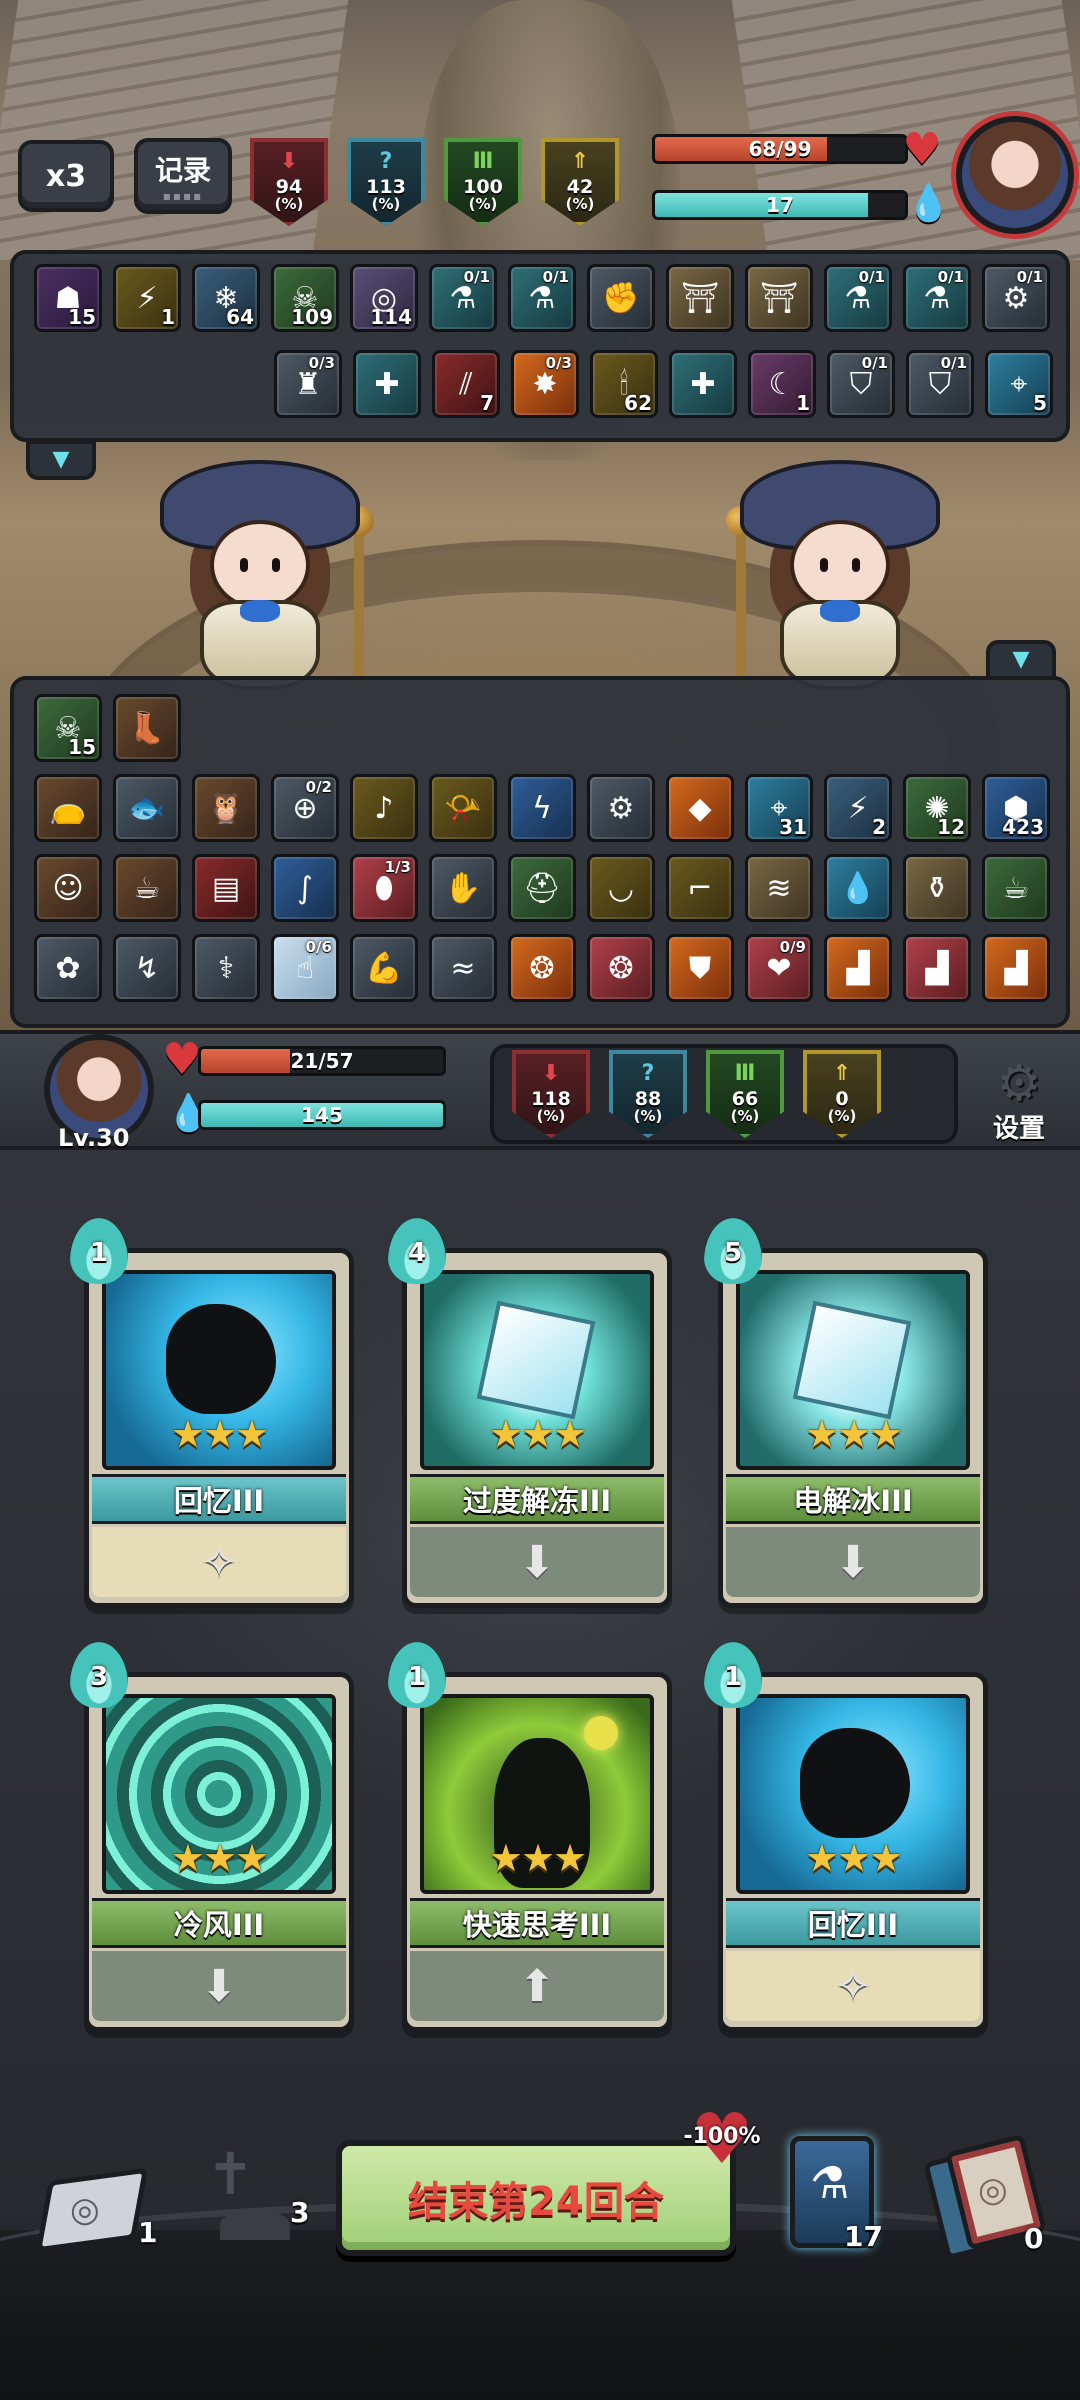  What do you see at coordinates (1019, 1101) in the screenshot?
I see `settings-button: ⚙ 设置` at bounding box center [1019, 1101].